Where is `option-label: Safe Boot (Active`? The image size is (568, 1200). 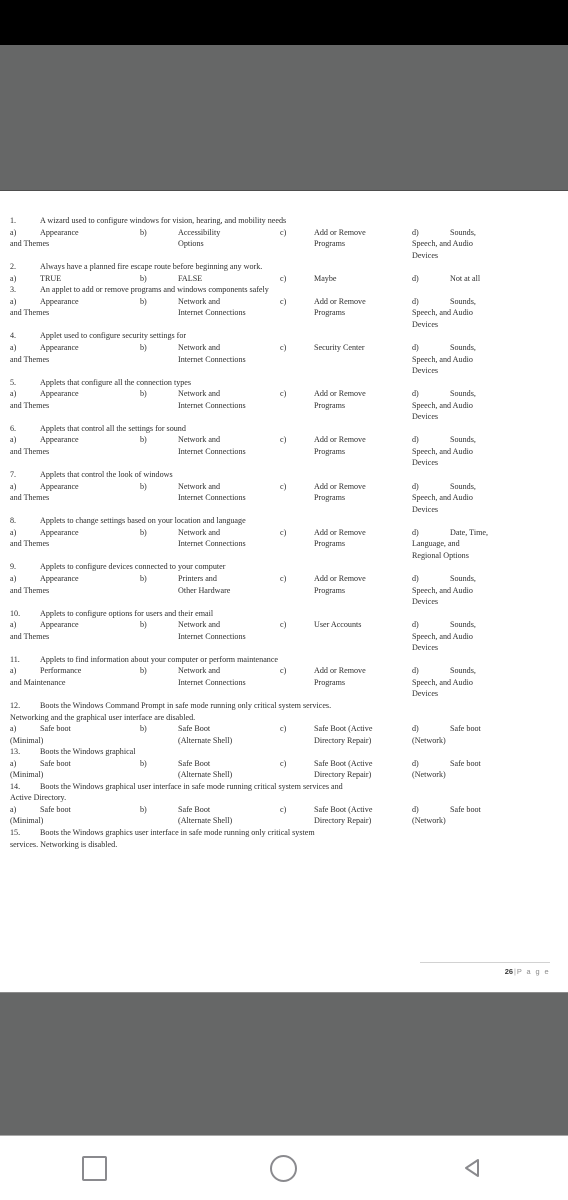
option-label: Safe Boot (Active is located at coordinates (343, 809).